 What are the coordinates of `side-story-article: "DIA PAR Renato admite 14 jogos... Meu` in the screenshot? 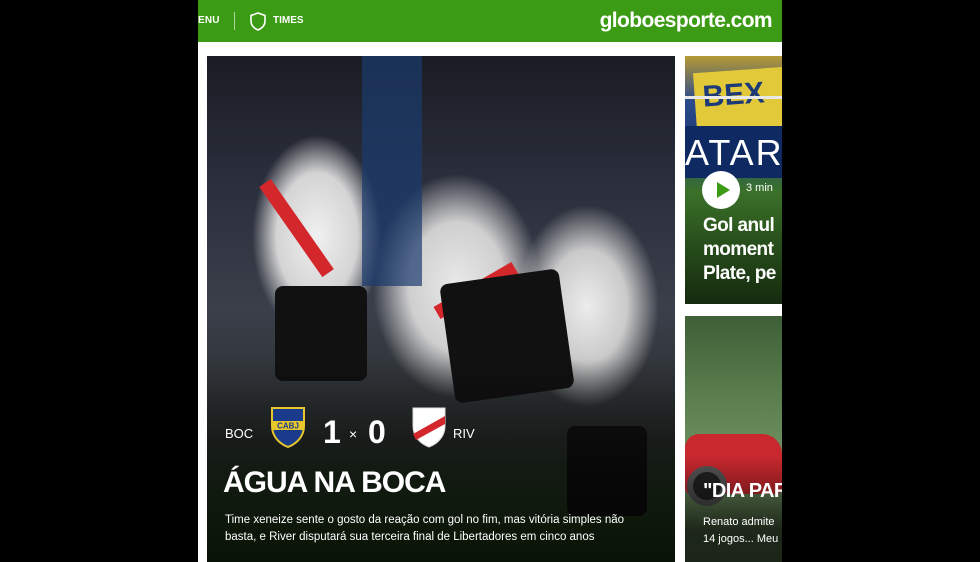 It's located at (733, 439).